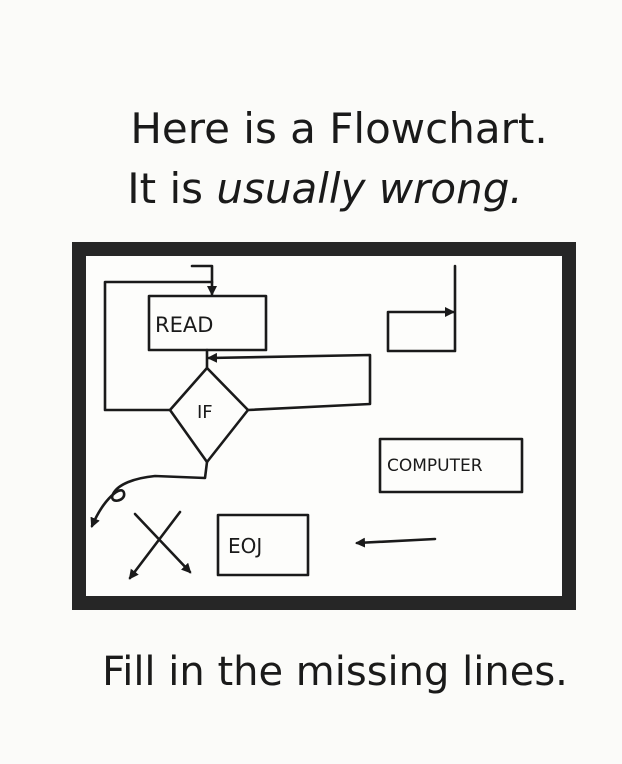 The height and width of the screenshot is (764, 622). What do you see at coordinates (435, 466) in the screenshot?
I see `computer-label: COMPUTER` at bounding box center [435, 466].